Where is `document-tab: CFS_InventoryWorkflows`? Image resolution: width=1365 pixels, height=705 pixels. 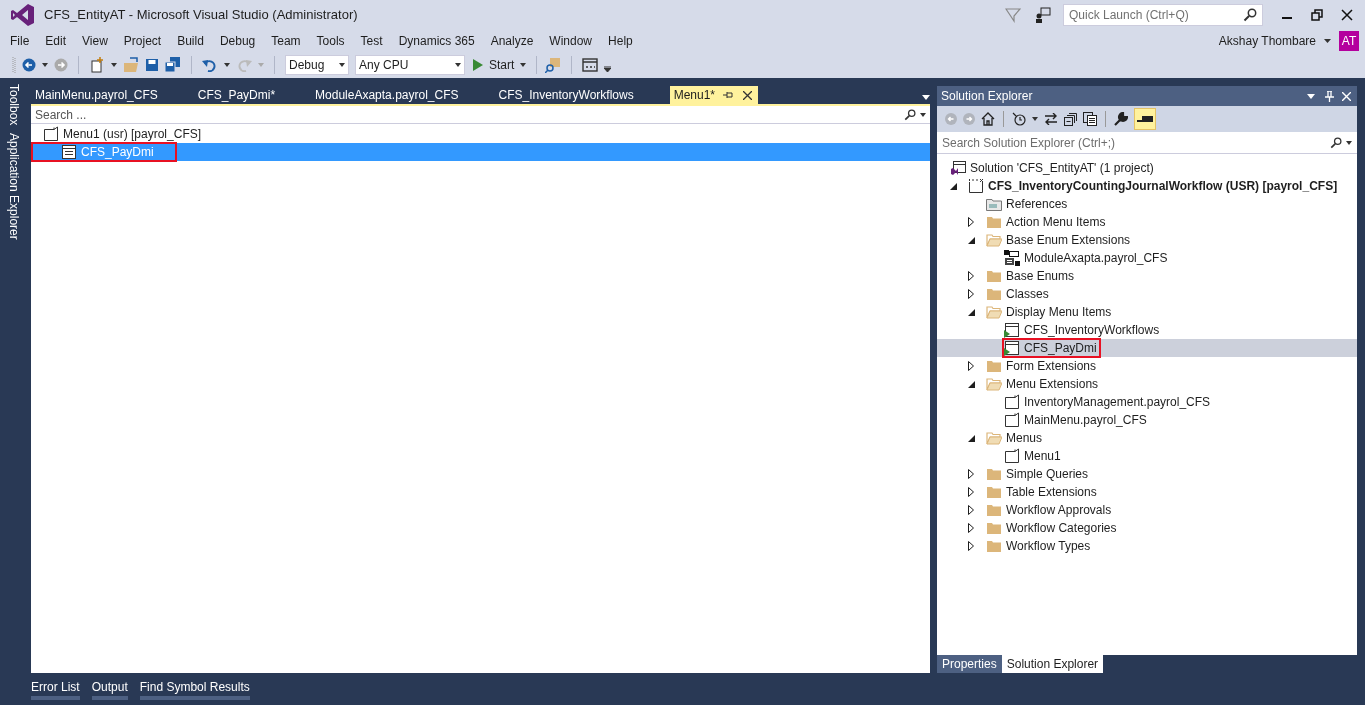
document-tab: CFS_InventoryWorkflows is located at coordinates (567, 95).